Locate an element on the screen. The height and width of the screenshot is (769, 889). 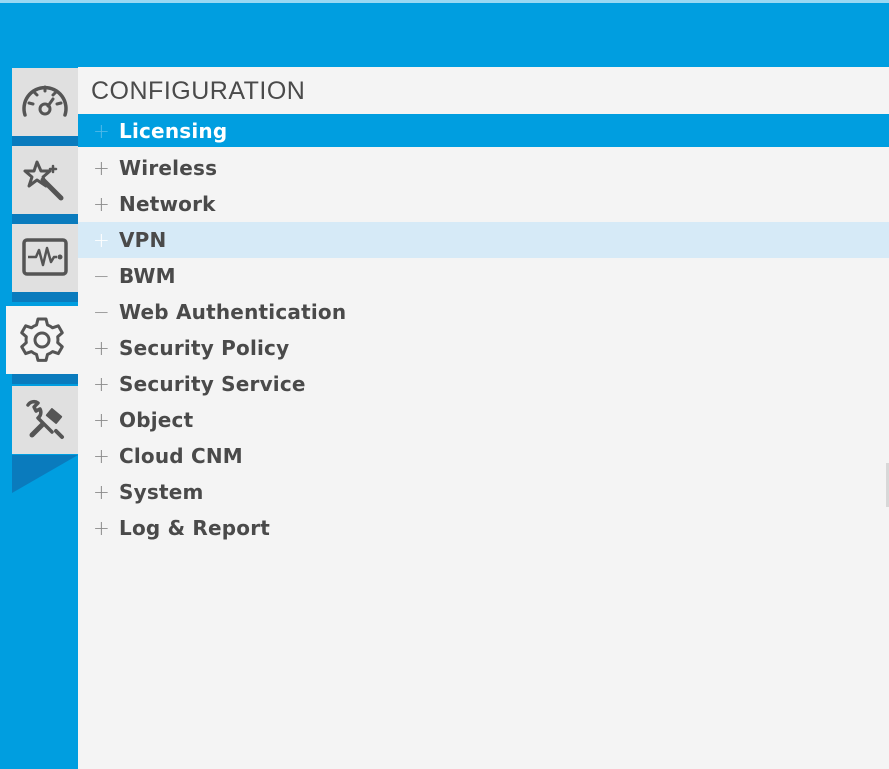
tab-quick-setup is located at coordinates (45, 180).